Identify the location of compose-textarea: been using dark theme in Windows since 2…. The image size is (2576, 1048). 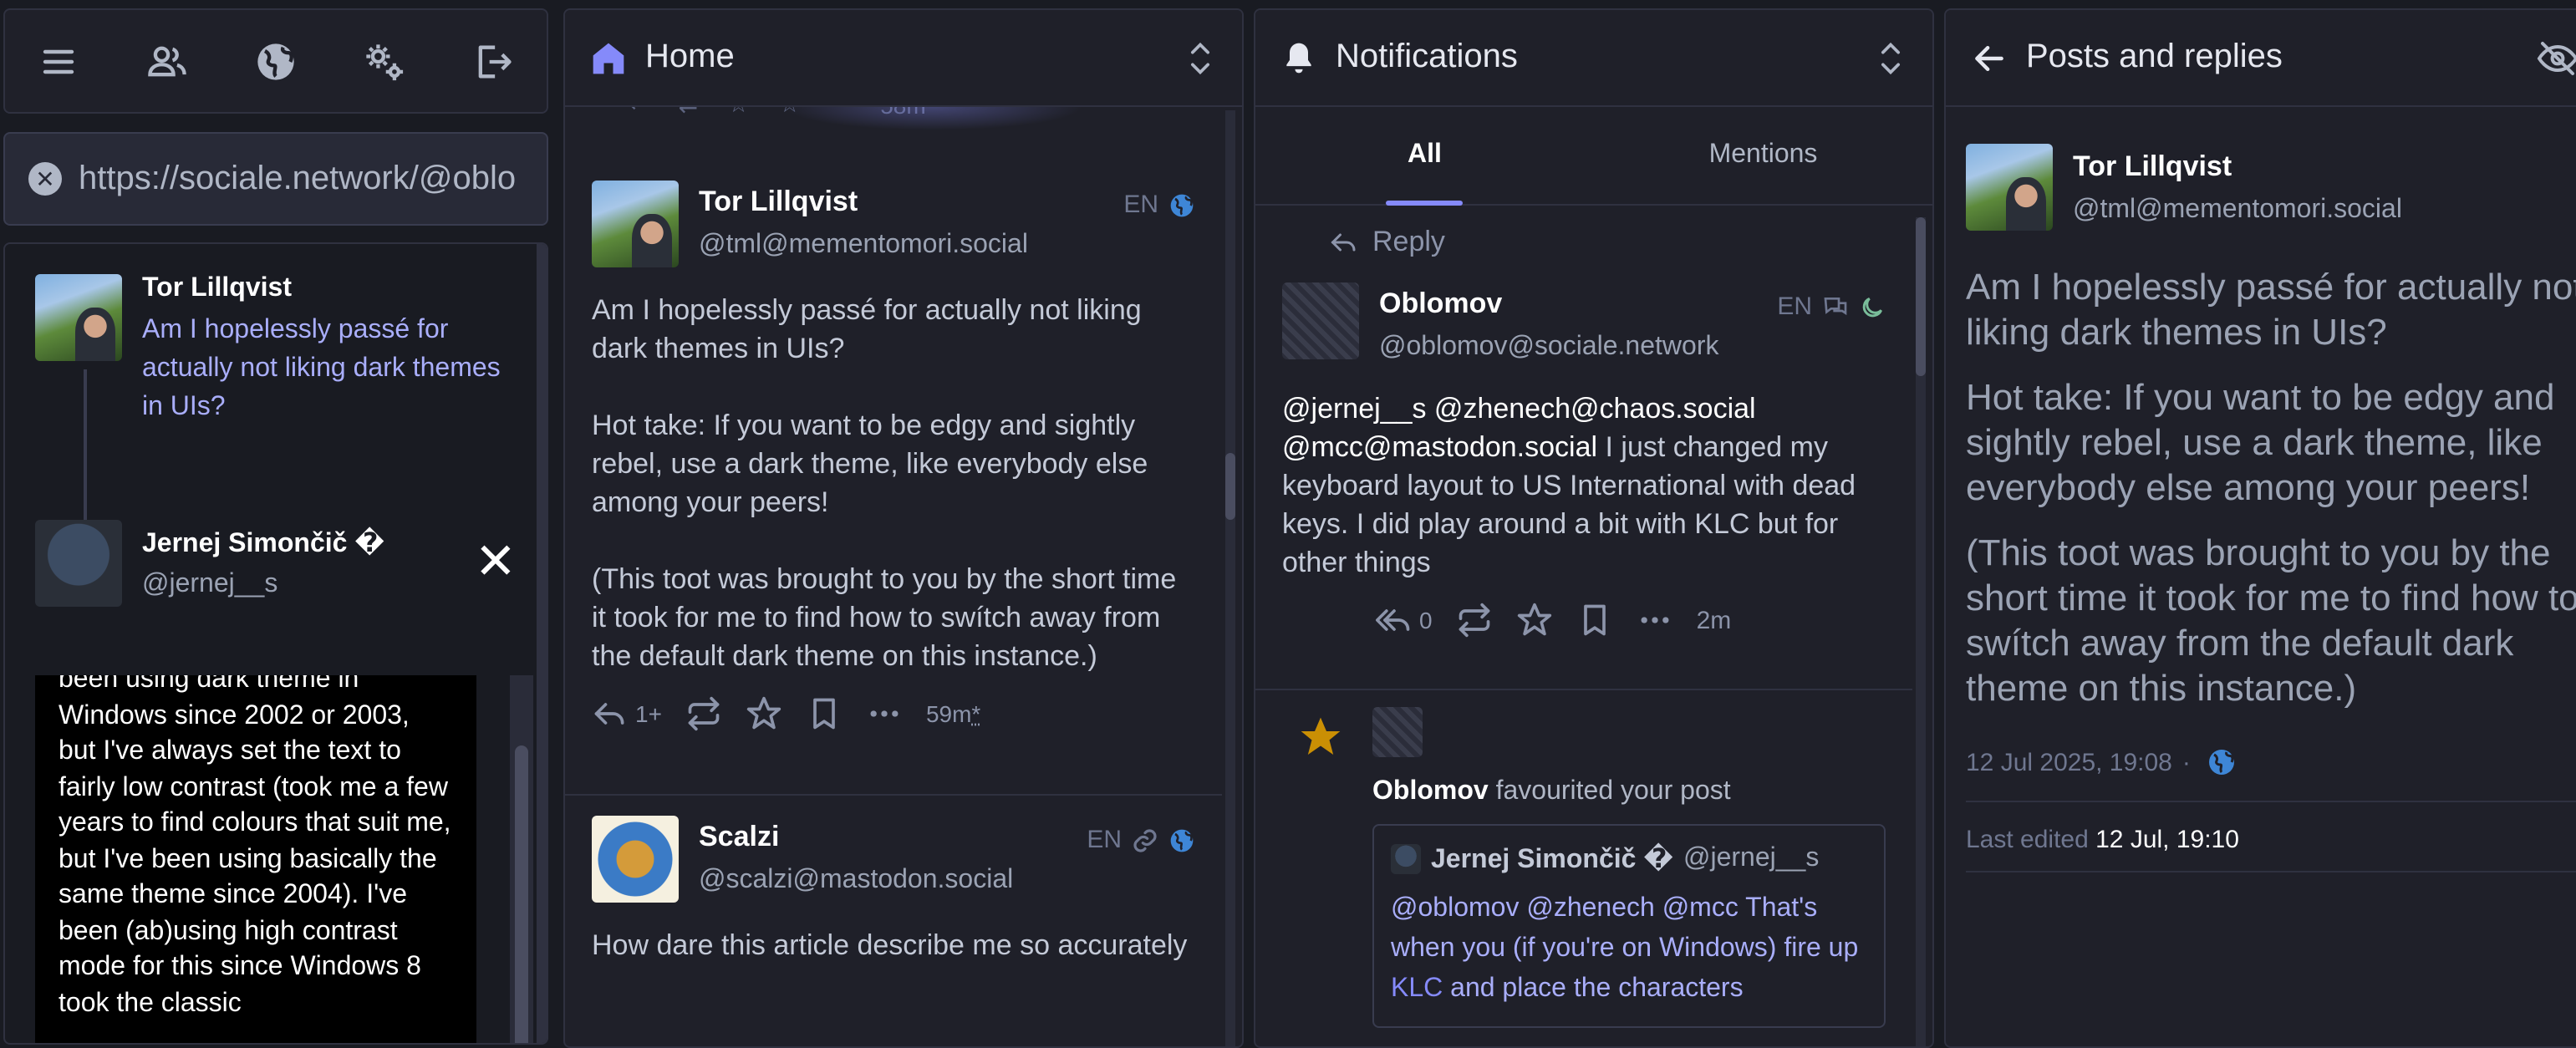
(255, 859).